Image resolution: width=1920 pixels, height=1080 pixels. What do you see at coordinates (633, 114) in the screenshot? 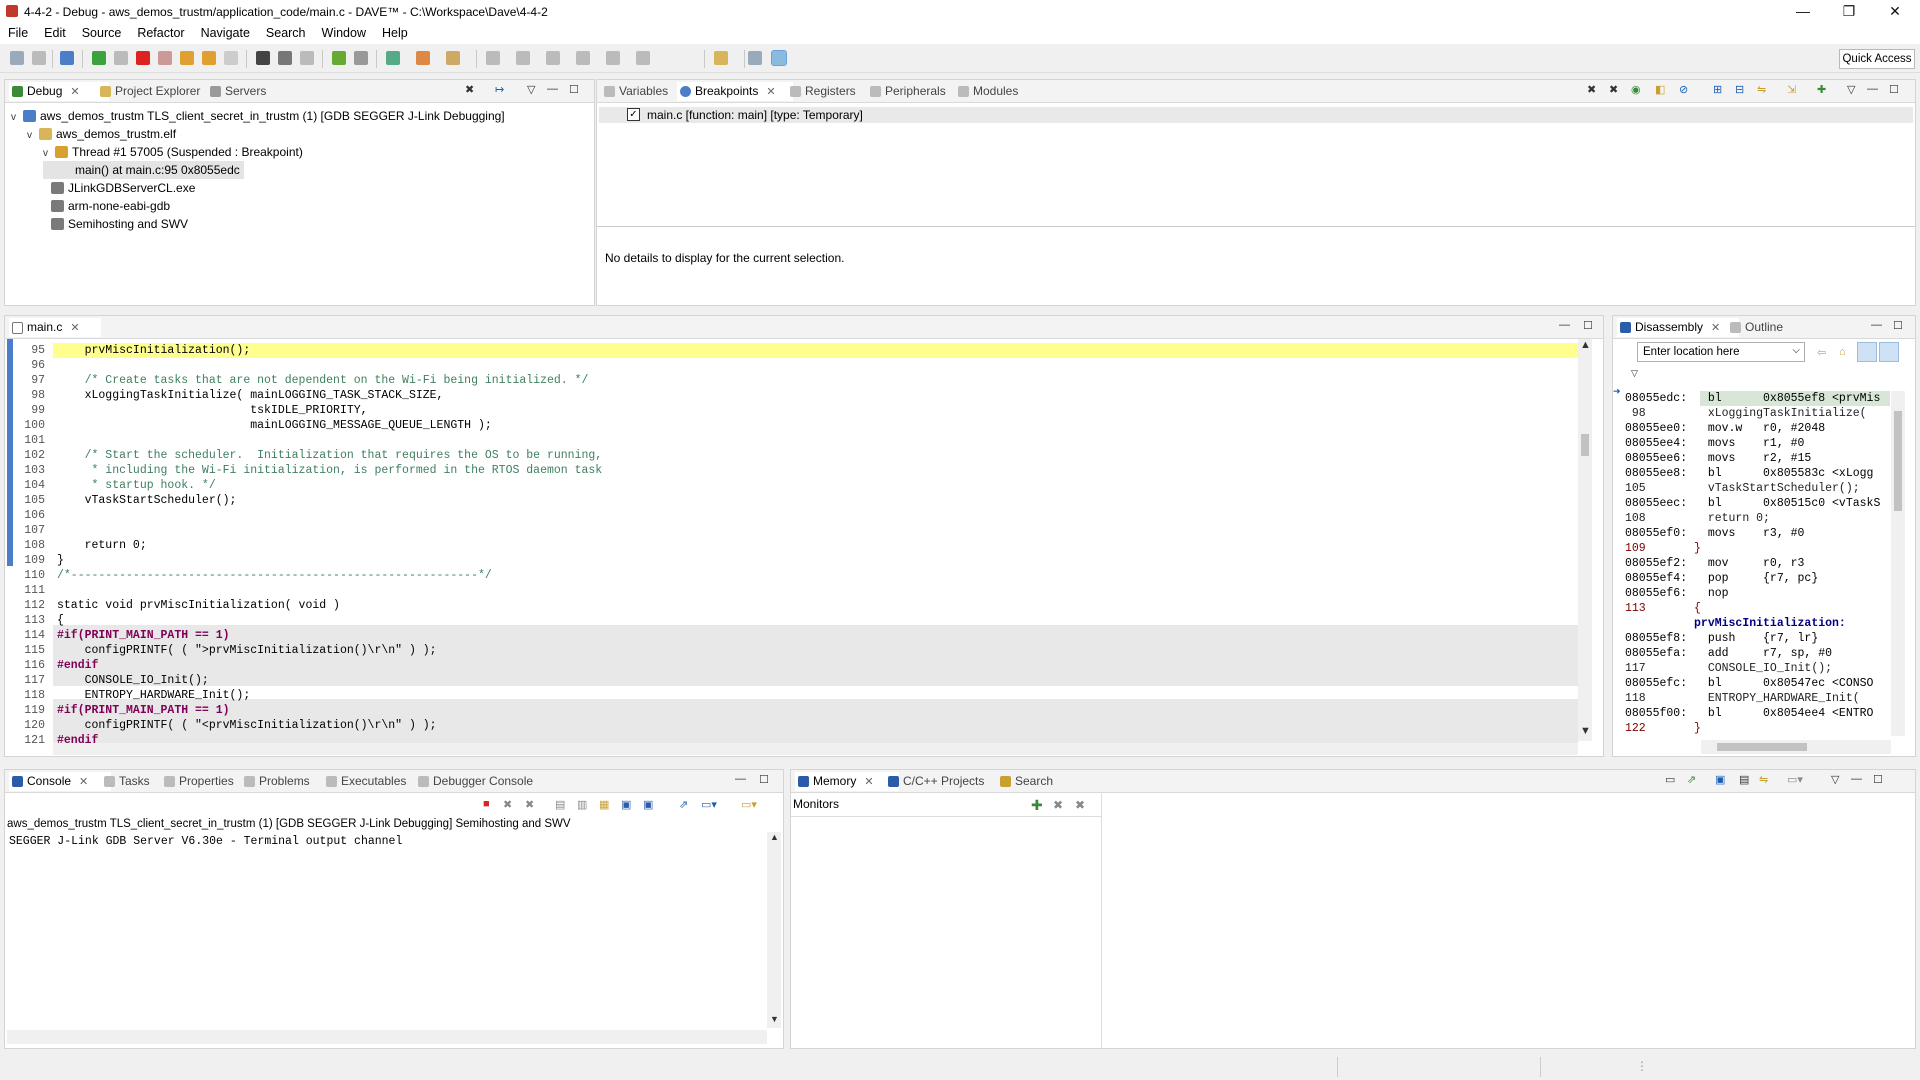
I see `breakpoint-checkbox: ✓` at bounding box center [633, 114].